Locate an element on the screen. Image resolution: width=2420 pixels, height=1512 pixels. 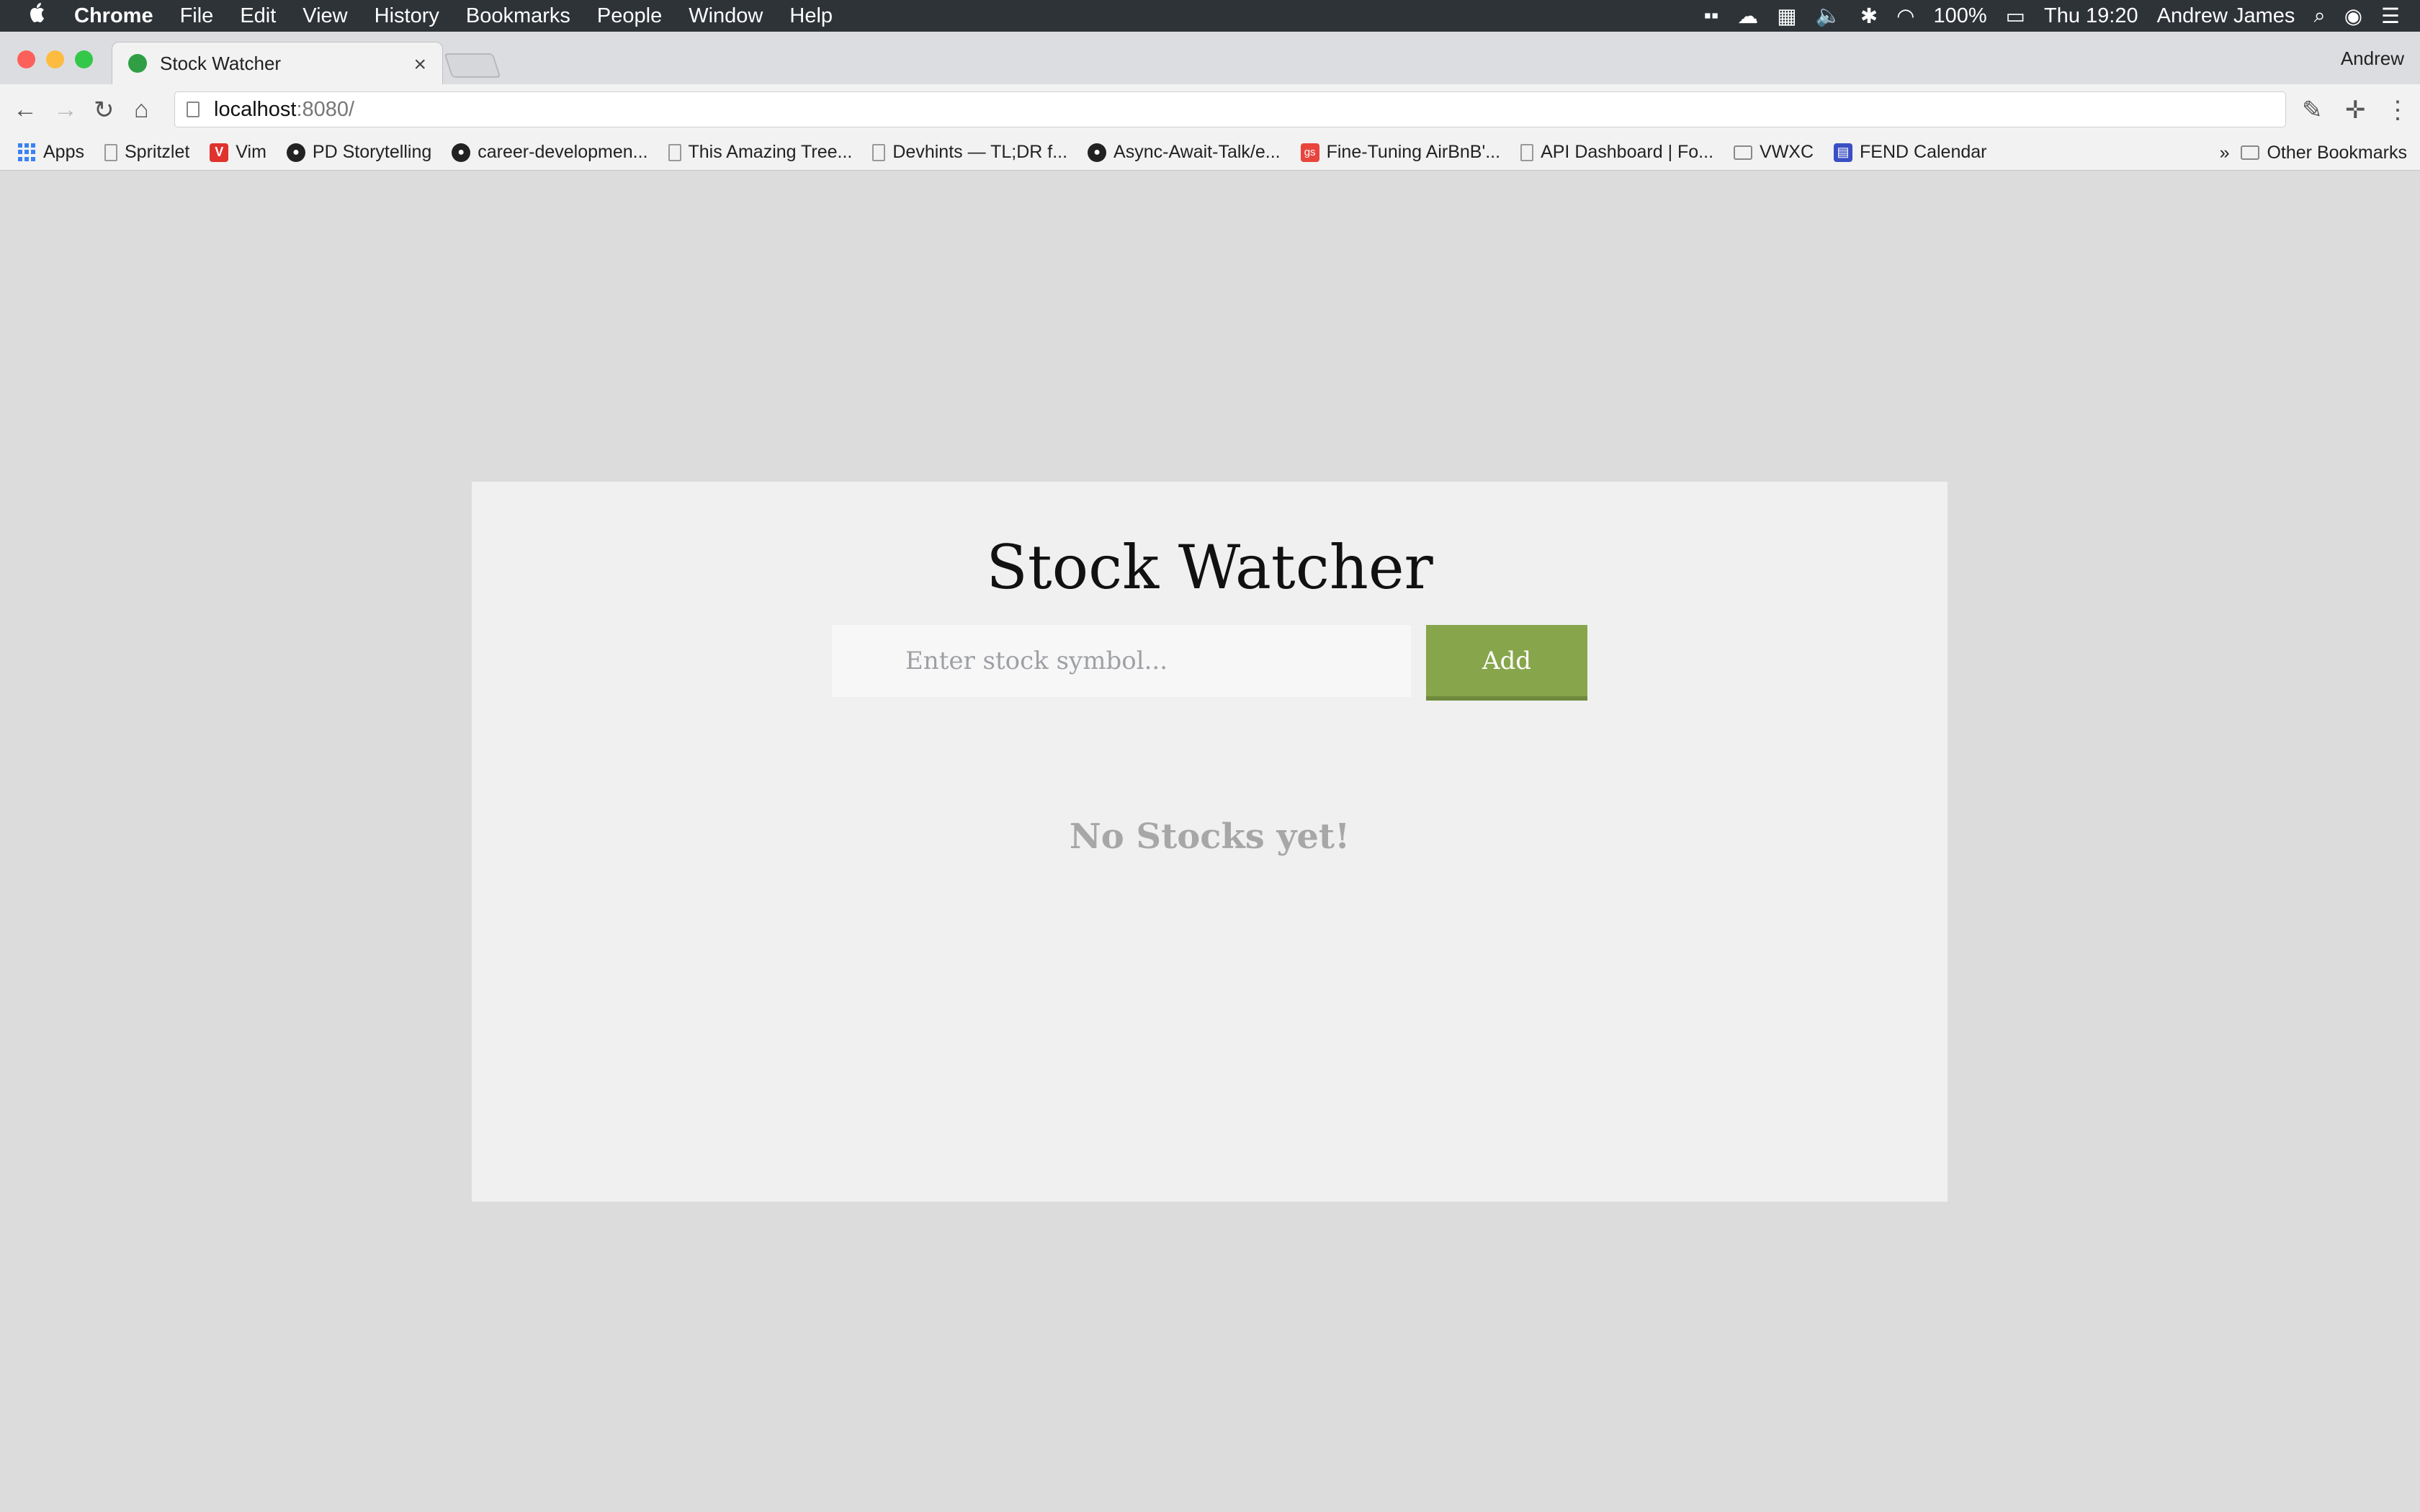
stock-symbol-input is located at coordinates (1121, 661).